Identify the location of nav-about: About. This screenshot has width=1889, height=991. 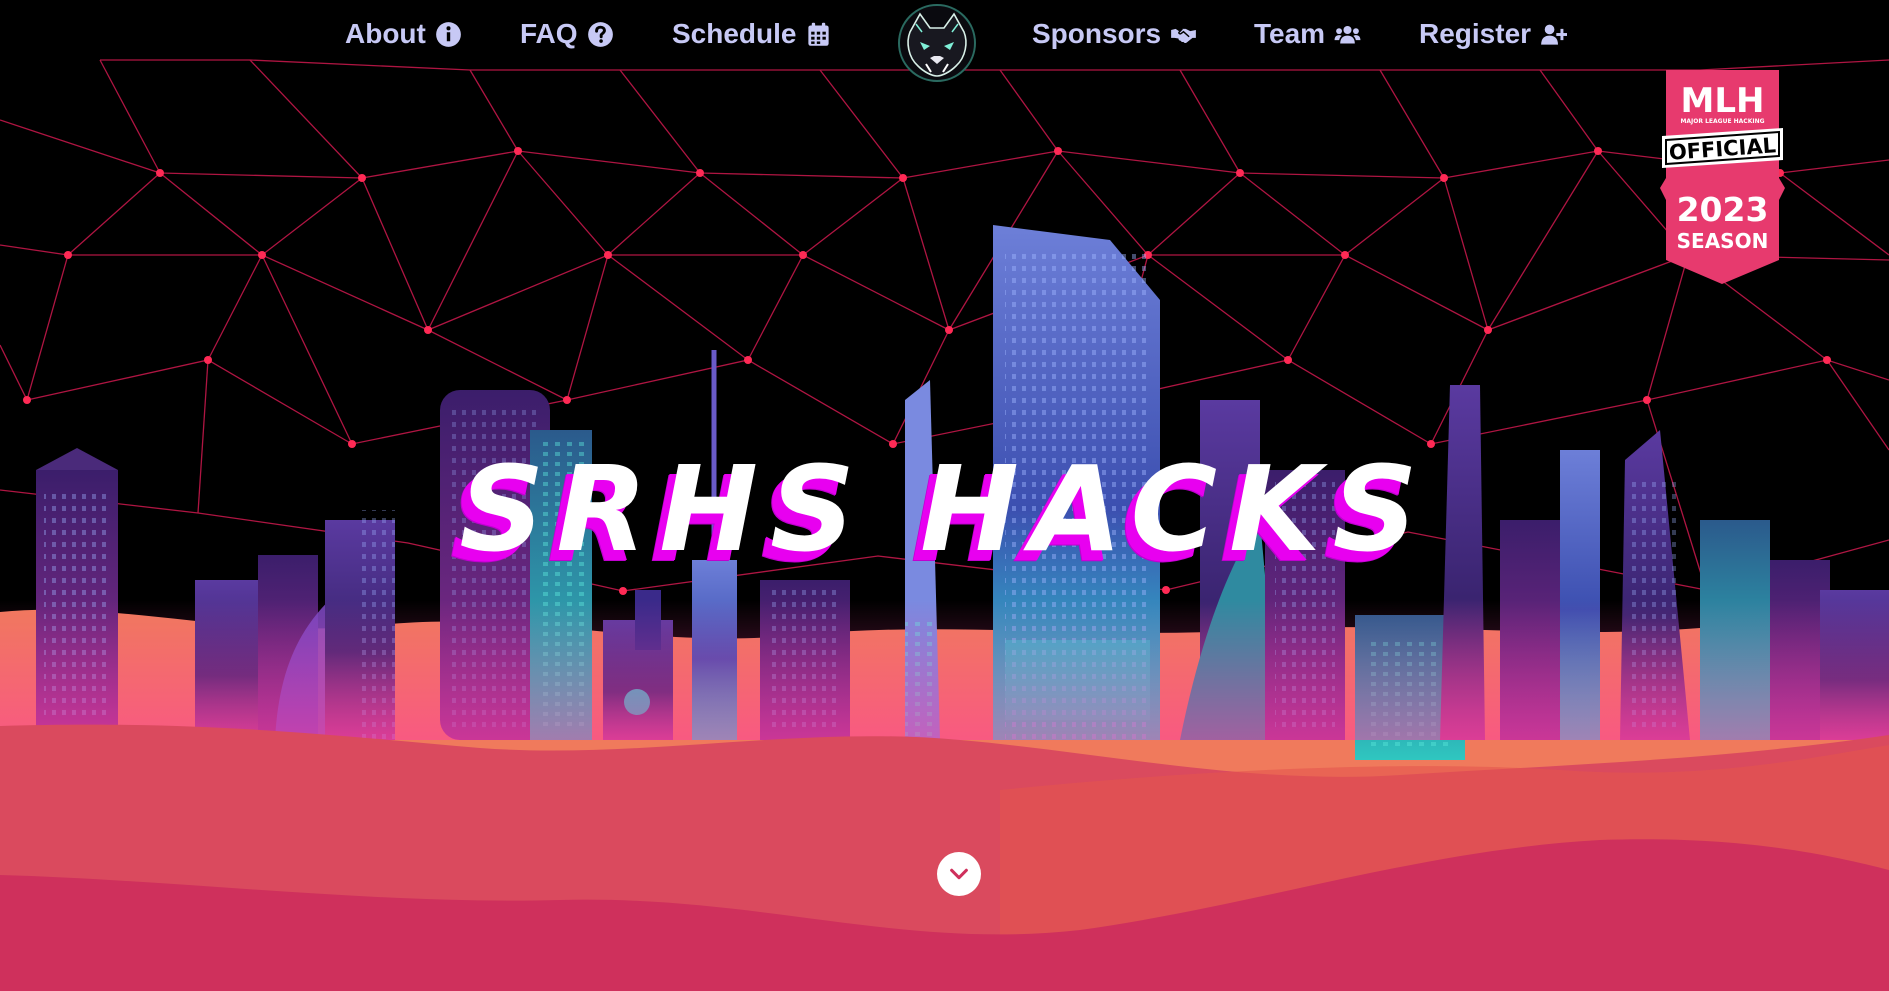
(403, 34).